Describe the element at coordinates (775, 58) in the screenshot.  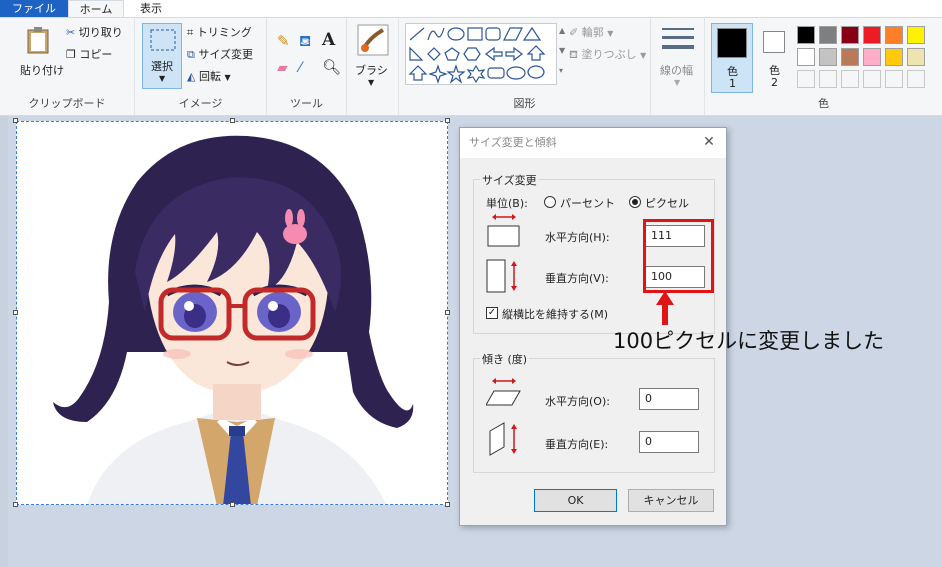
I see `color2-button: 色 2` at that location.